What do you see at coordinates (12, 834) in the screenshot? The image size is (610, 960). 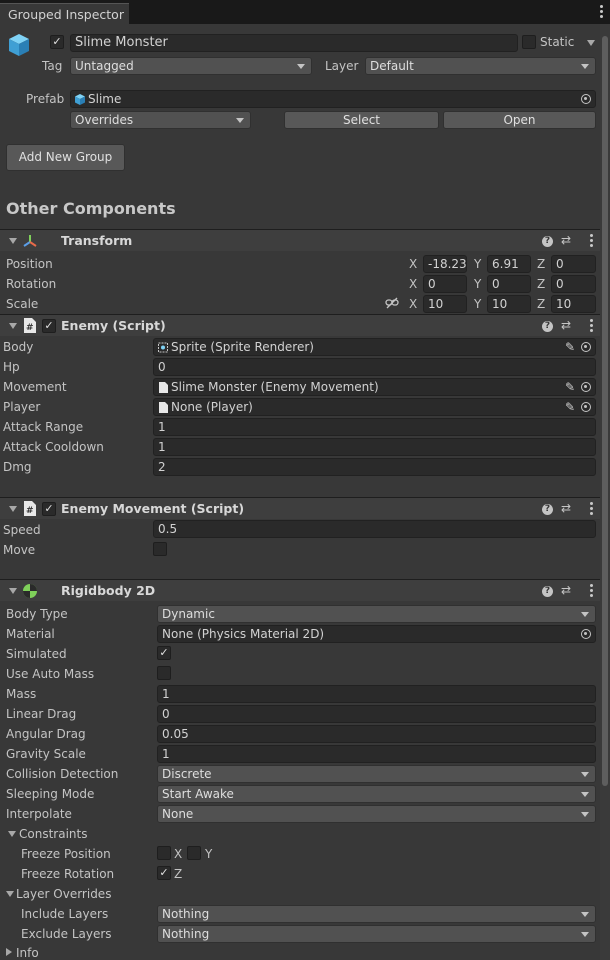 I see `constraints-foldout-icon` at bounding box center [12, 834].